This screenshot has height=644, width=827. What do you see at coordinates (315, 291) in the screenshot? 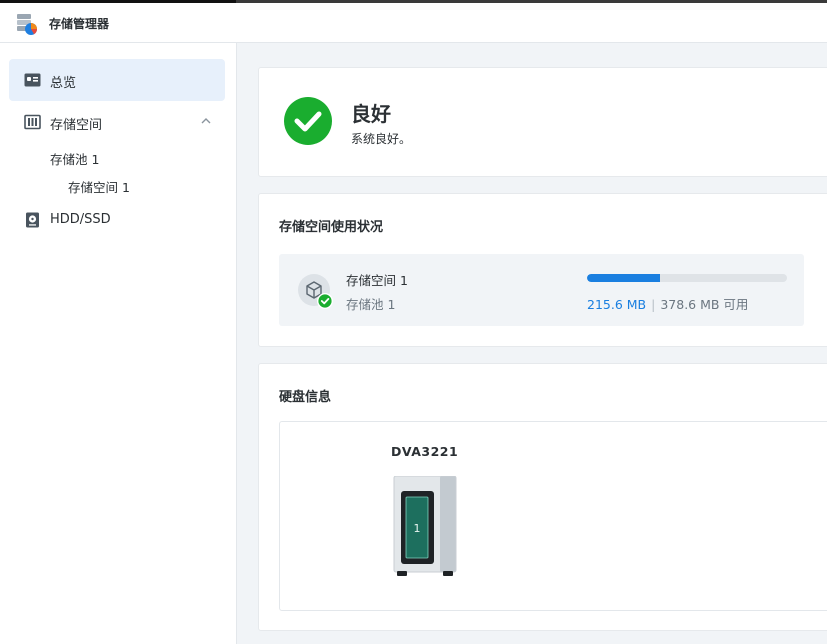
I see `volume-cube-icon` at bounding box center [315, 291].